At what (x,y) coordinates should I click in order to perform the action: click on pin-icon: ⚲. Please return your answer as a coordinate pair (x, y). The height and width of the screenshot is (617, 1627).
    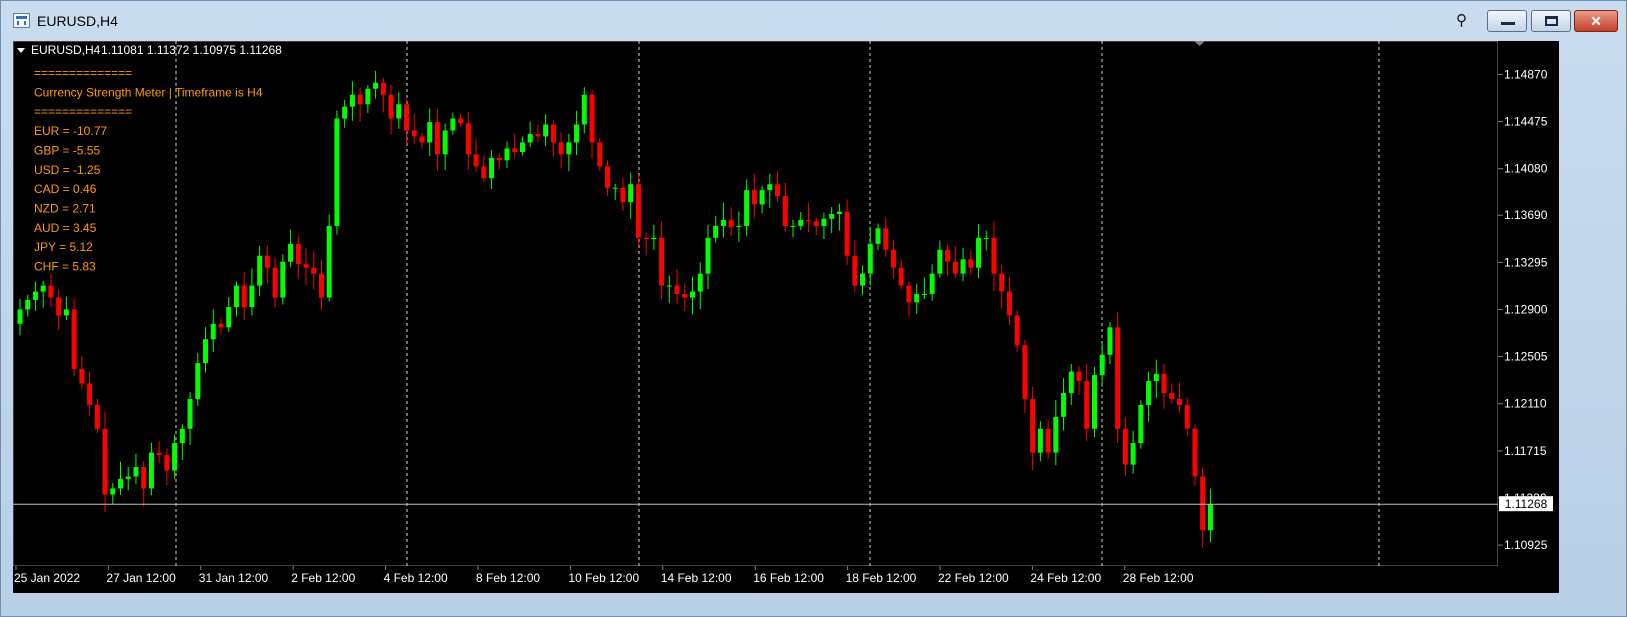
    Looking at the image, I should click on (1461, 21).